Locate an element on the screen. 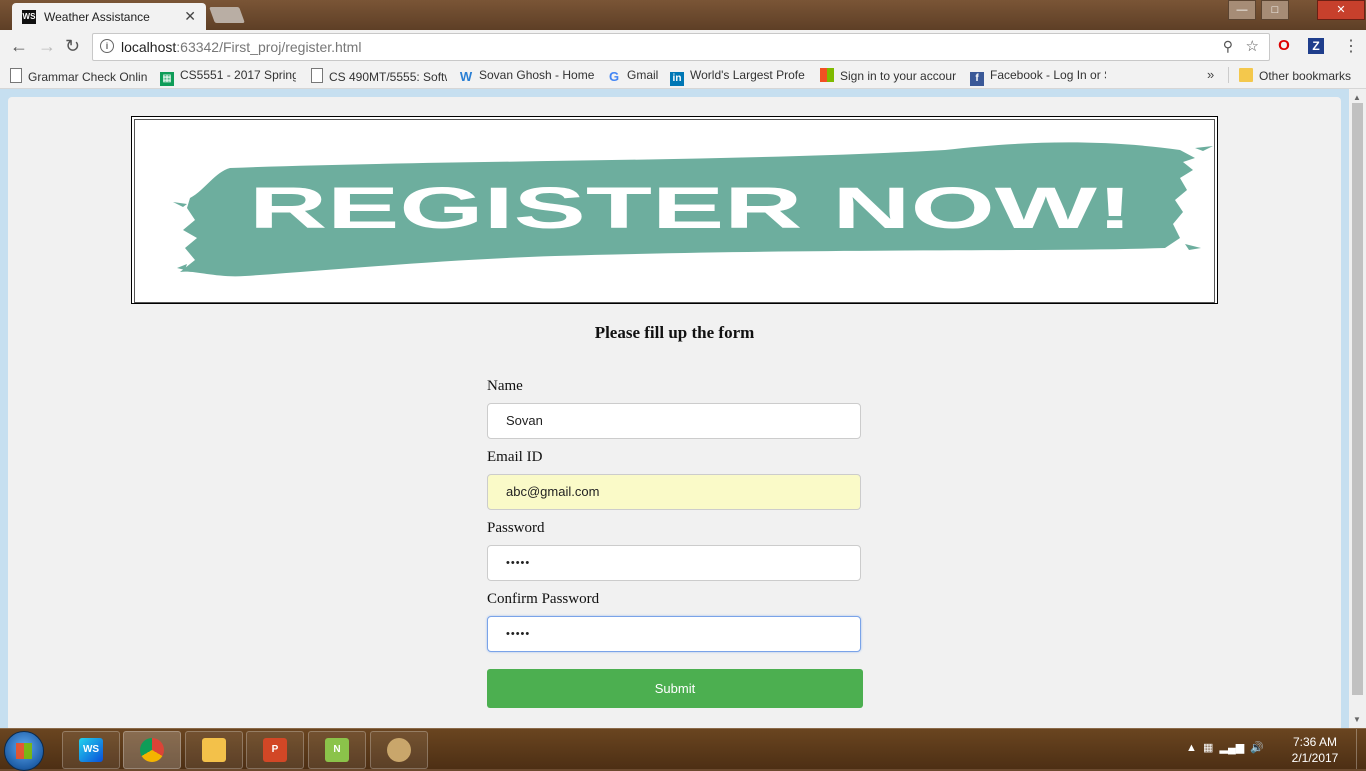 The image size is (1366, 771). password-input: ••••• is located at coordinates (674, 563).